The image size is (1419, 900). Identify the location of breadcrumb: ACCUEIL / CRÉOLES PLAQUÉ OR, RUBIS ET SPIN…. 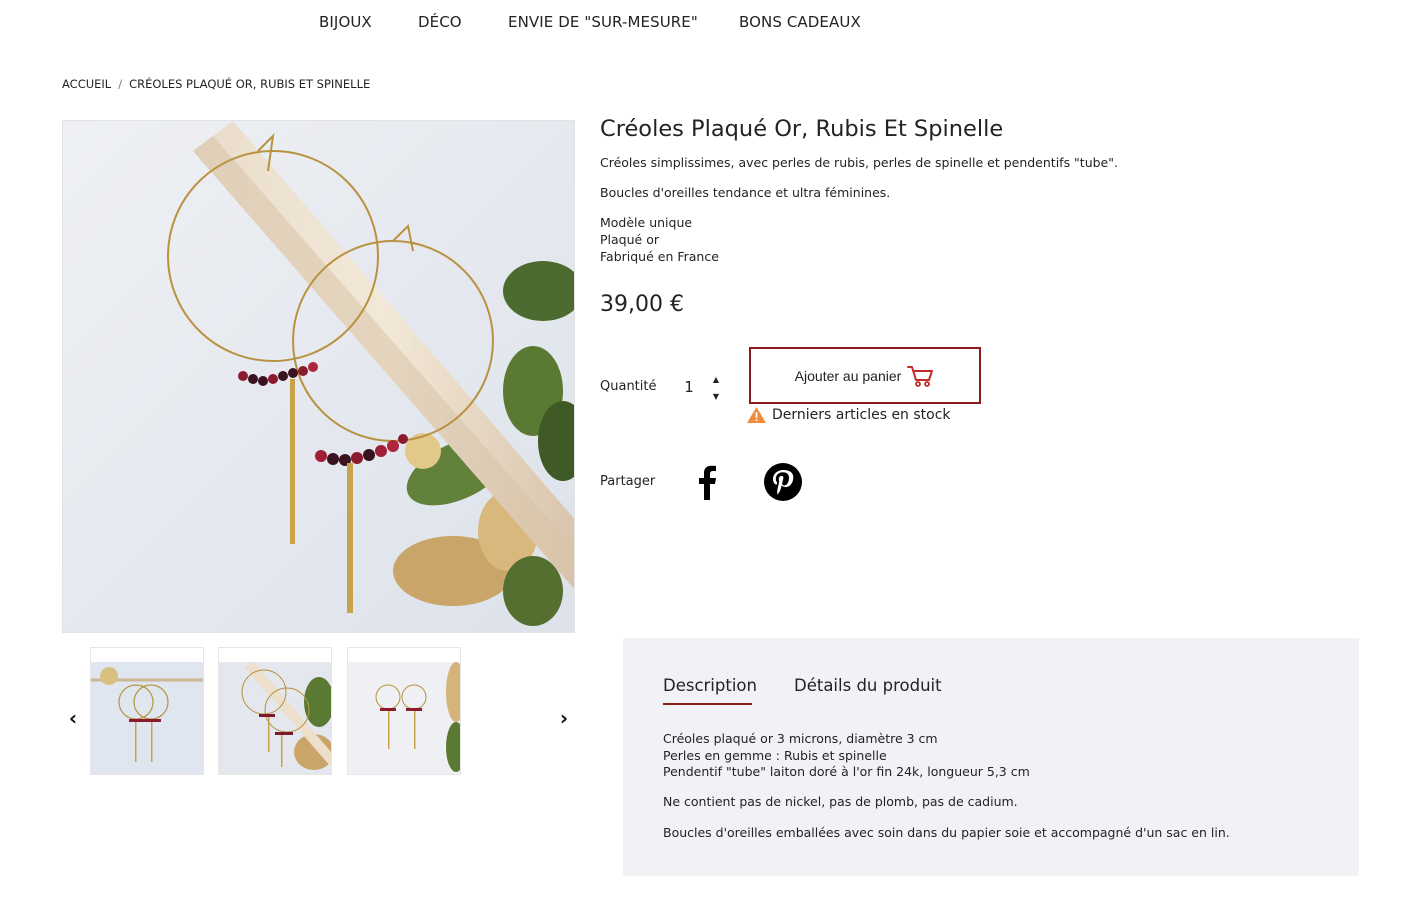
(216, 84).